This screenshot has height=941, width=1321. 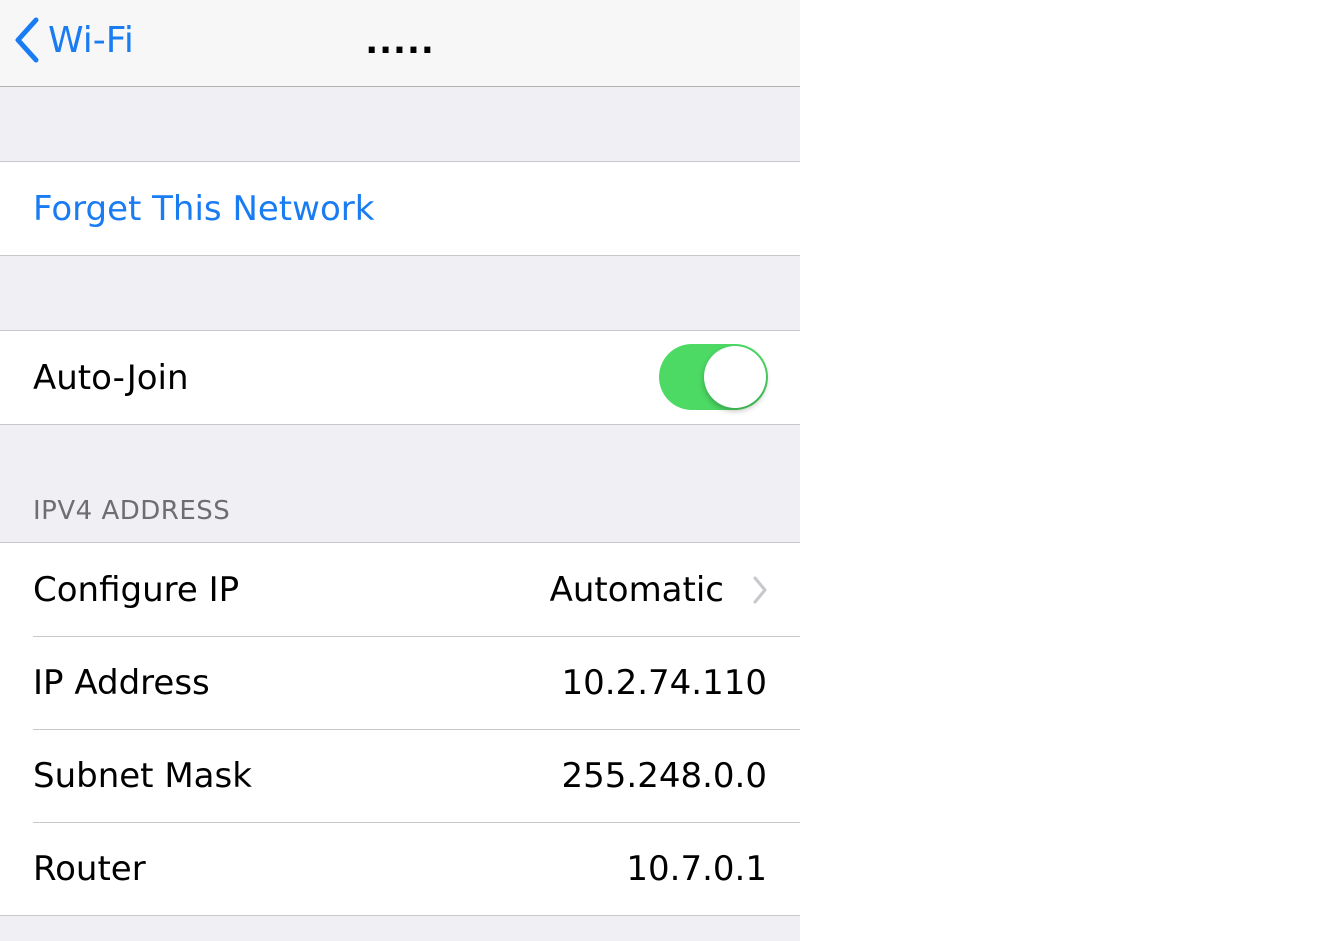 I want to click on ip-address-label: IP Address, so click(x=121, y=682).